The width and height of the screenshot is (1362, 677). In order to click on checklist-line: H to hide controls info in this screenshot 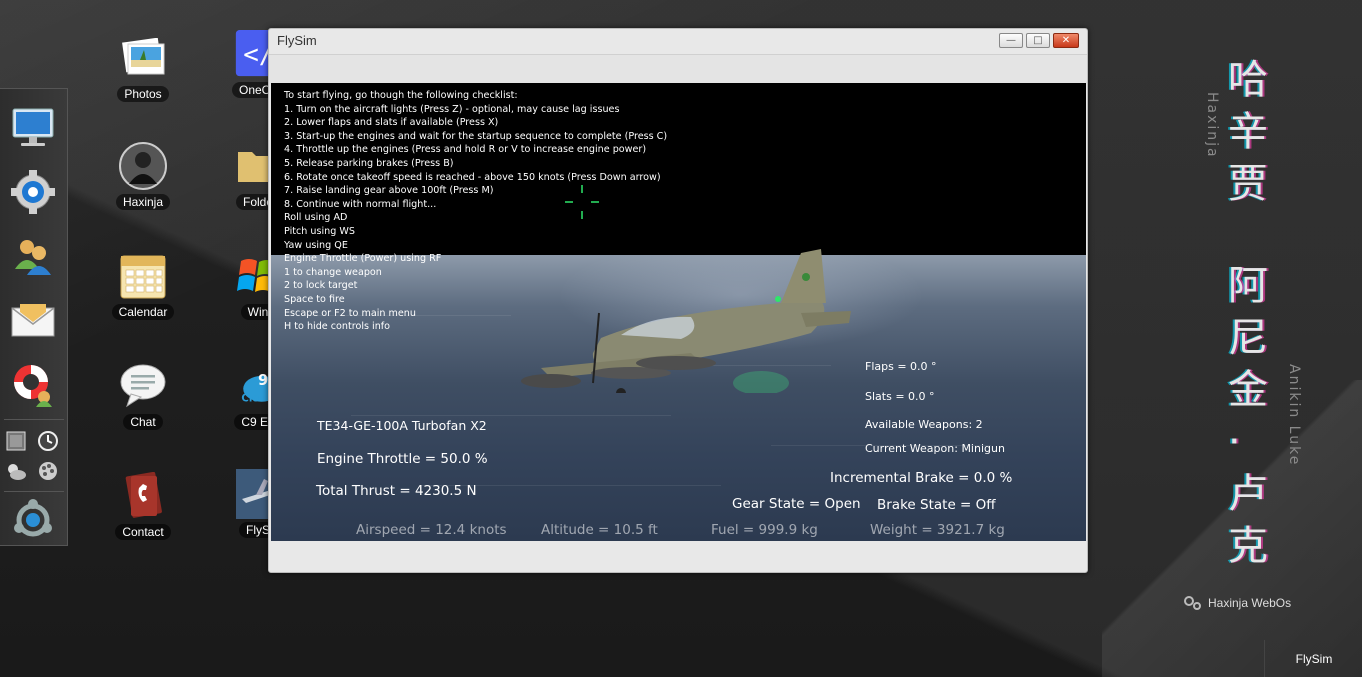, I will do `click(337, 327)`.